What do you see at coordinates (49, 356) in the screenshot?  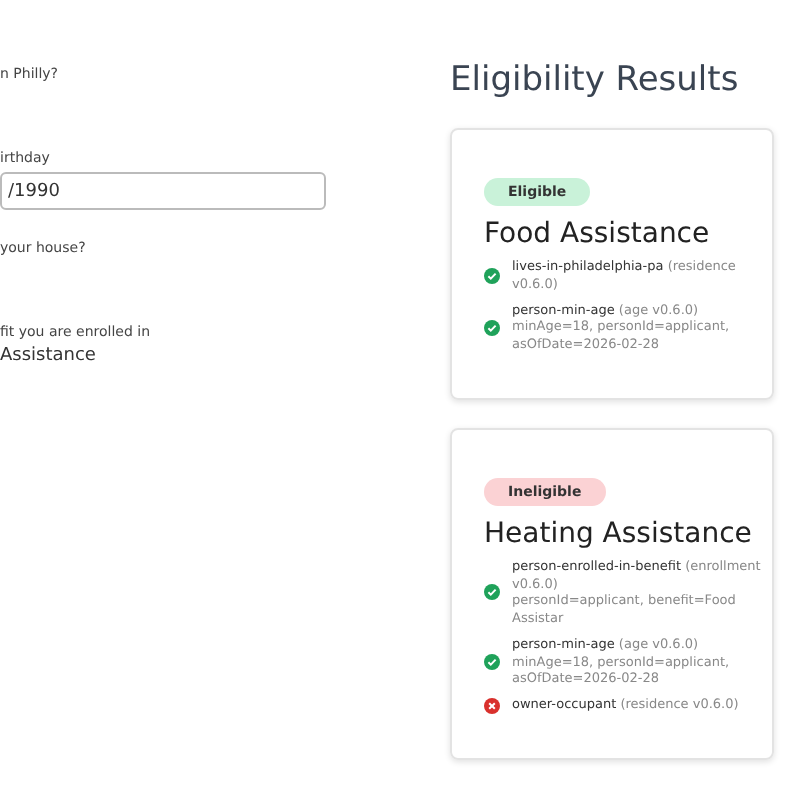 I see `answer-text: Assistance` at bounding box center [49, 356].